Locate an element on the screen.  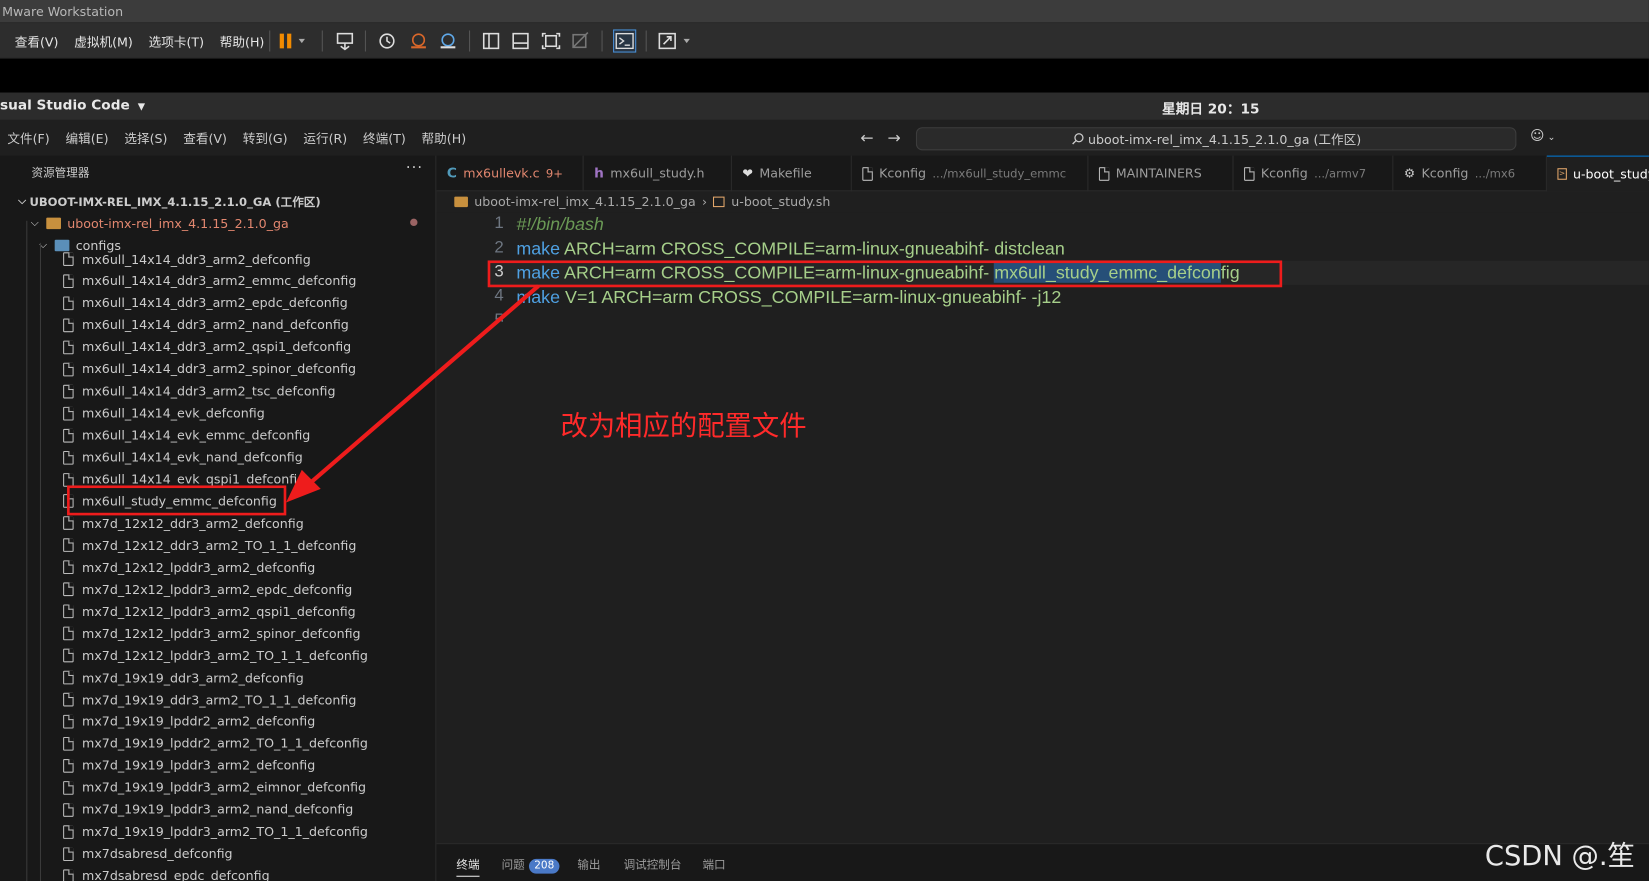
file-item: mx7d_12x12_lpddr3_arm2_spinor_defconfig is located at coordinates (212, 634).